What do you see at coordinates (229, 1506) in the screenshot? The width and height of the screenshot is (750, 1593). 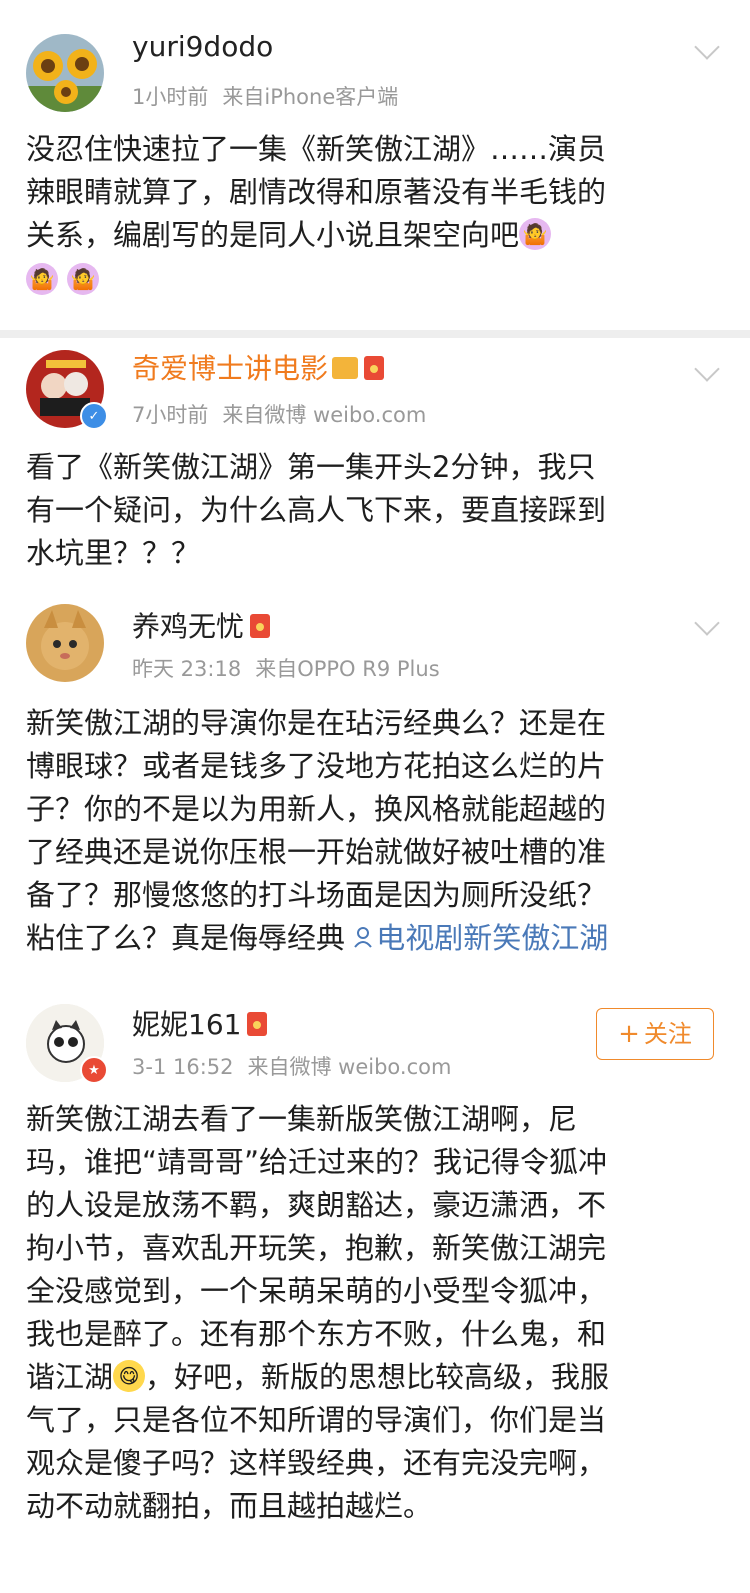 I see `text-line: 动不动就翻拍，而且越拍越烂。` at bounding box center [229, 1506].